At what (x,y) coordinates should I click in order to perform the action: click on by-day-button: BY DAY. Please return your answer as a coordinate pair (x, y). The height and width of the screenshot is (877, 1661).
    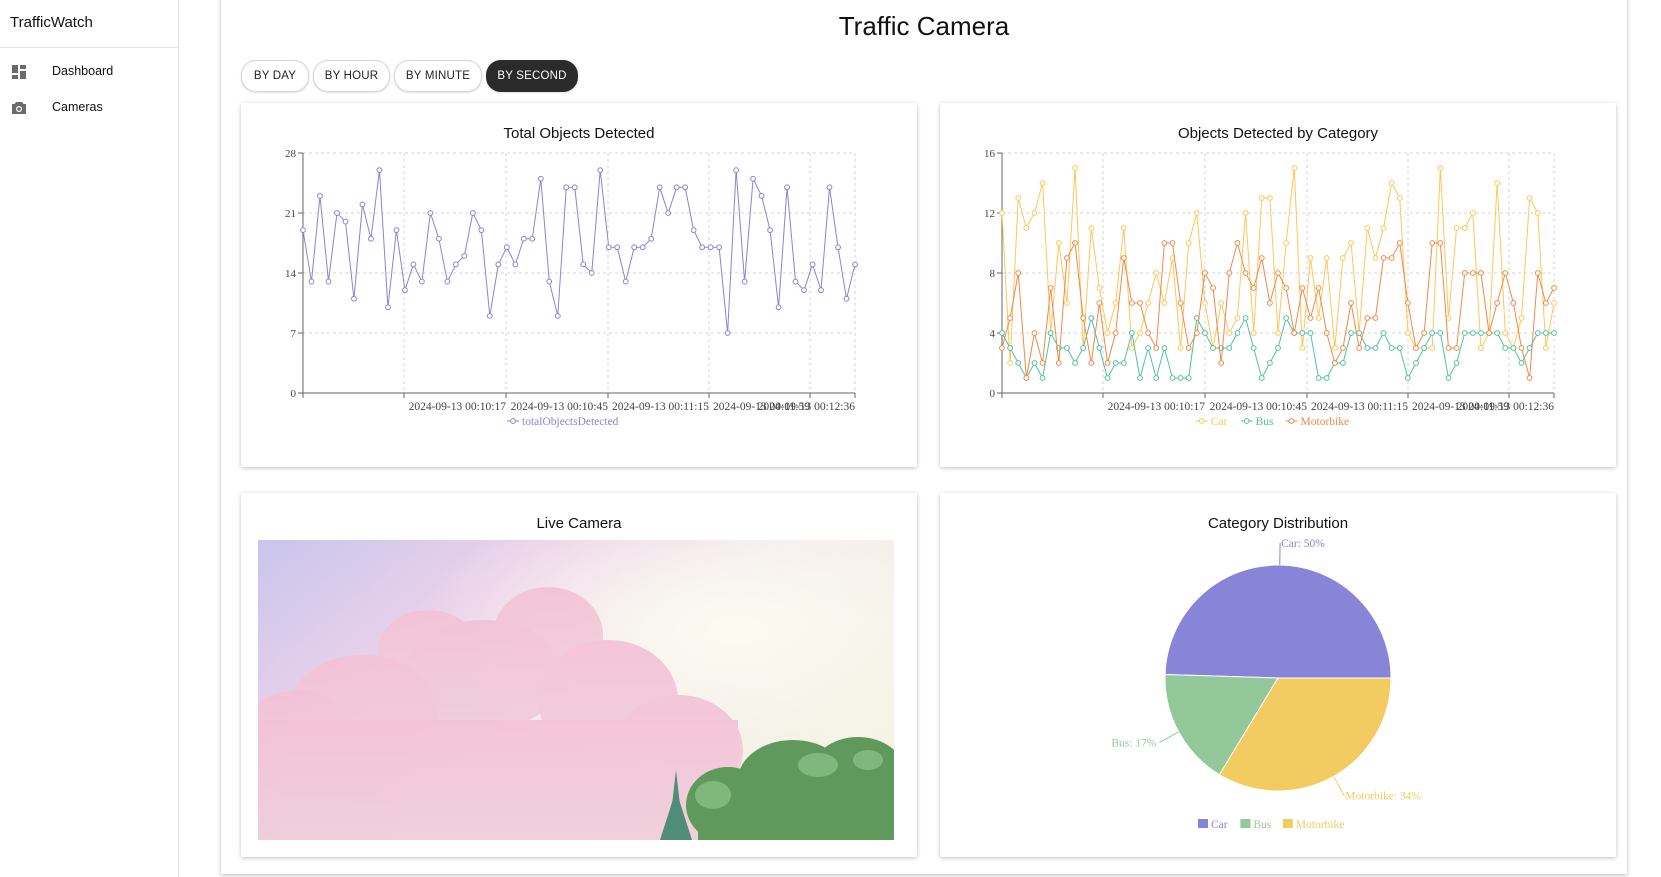
    Looking at the image, I should click on (275, 76).